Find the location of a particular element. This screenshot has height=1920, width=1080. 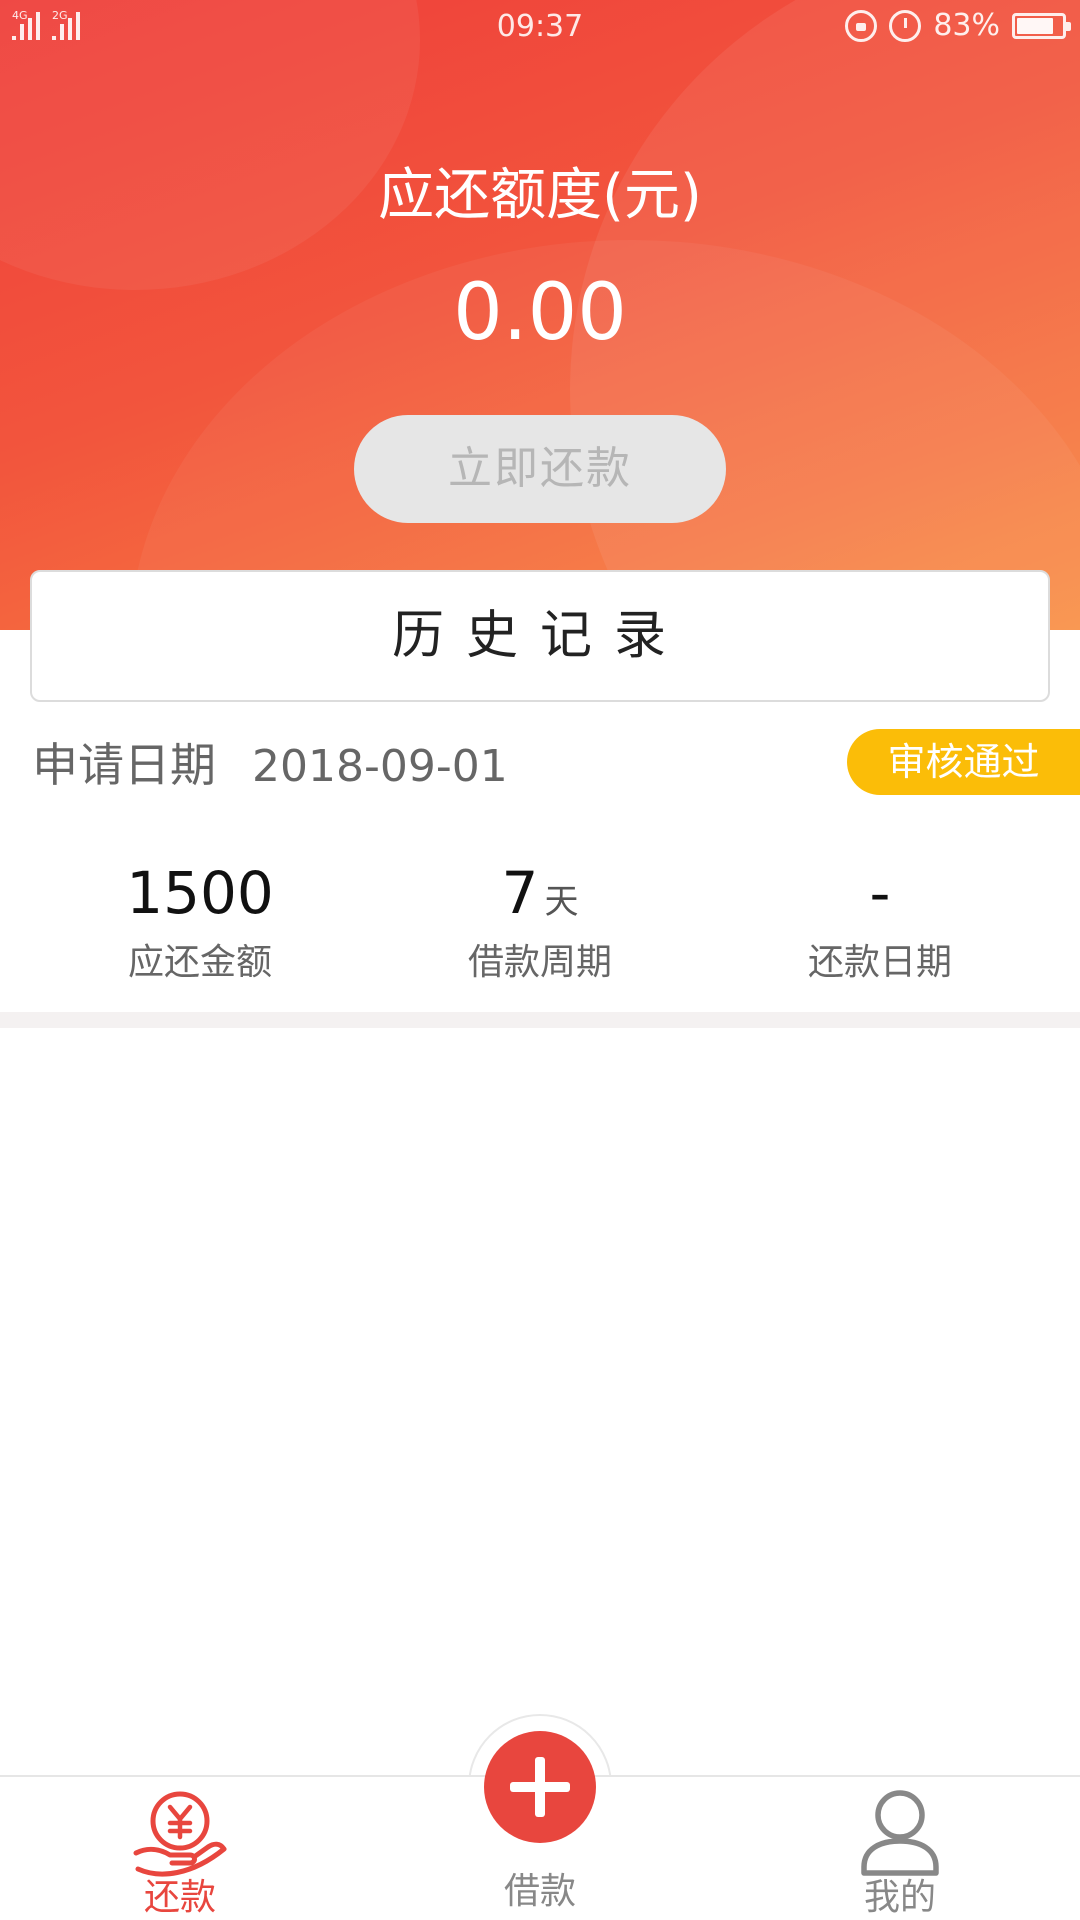

battery-fill is located at coordinates (1035, 25).